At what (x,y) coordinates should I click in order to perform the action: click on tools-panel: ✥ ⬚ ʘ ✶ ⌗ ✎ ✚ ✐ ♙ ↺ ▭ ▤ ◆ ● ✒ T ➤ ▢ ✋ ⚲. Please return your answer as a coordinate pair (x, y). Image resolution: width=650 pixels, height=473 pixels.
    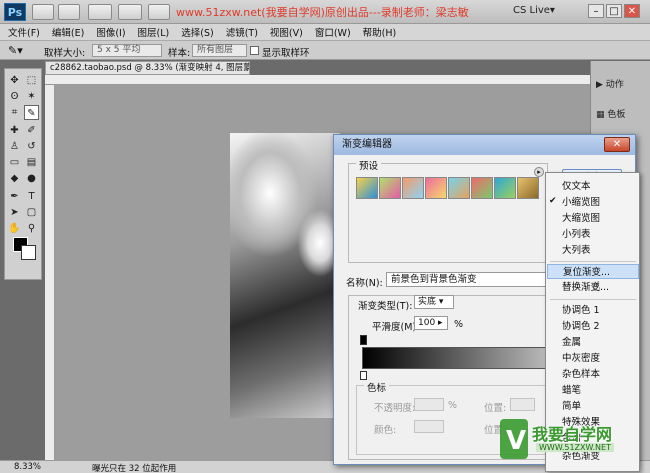
    Looking at the image, I should click on (23, 174).